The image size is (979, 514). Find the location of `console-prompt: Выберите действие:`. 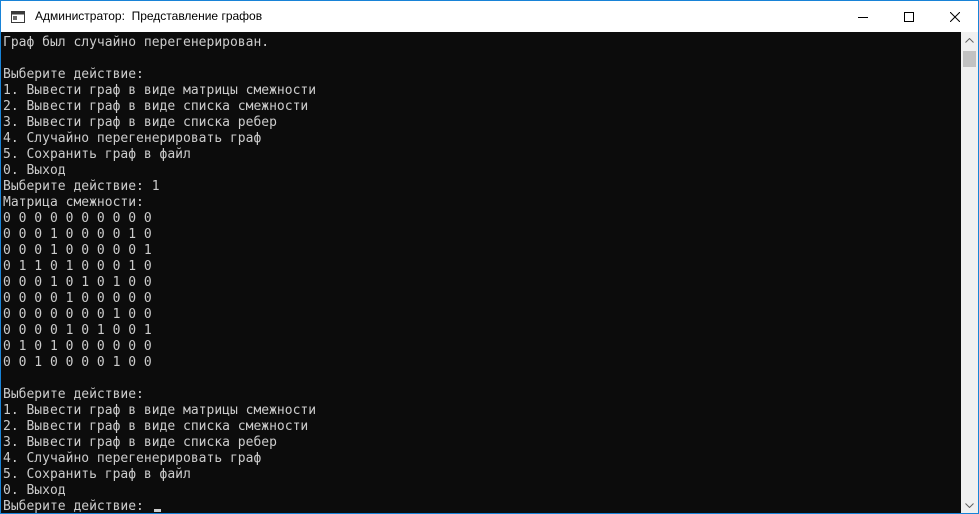

console-prompt: Выберите действие: is located at coordinates (77, 506).